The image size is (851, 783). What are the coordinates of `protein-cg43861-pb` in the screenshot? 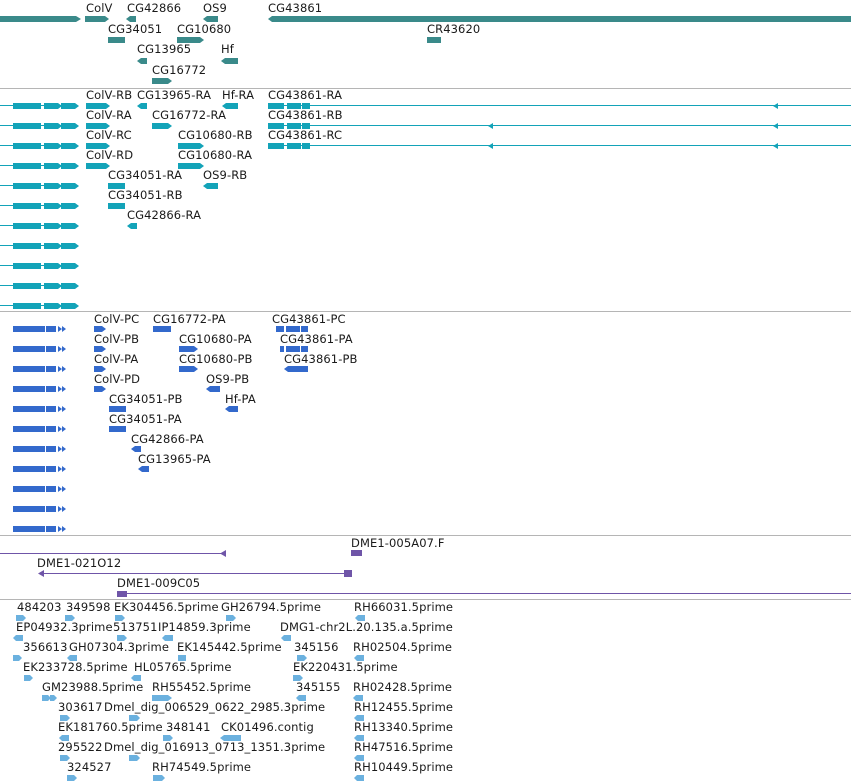 It's located at (296, 369).